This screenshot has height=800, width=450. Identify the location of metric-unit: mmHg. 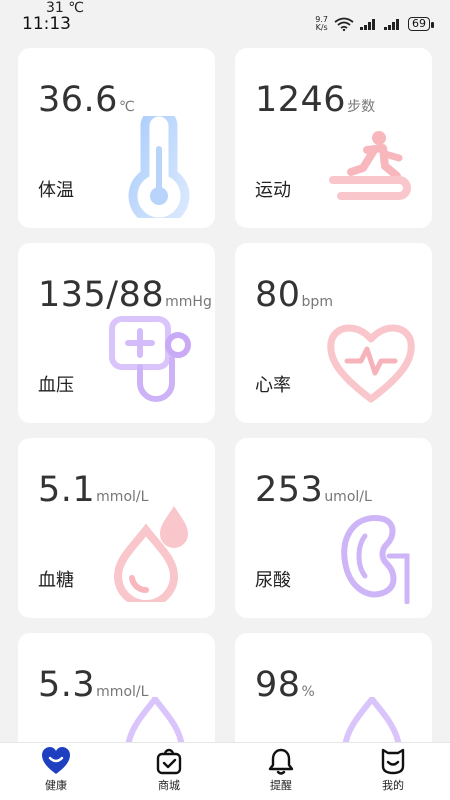
(188, 302).